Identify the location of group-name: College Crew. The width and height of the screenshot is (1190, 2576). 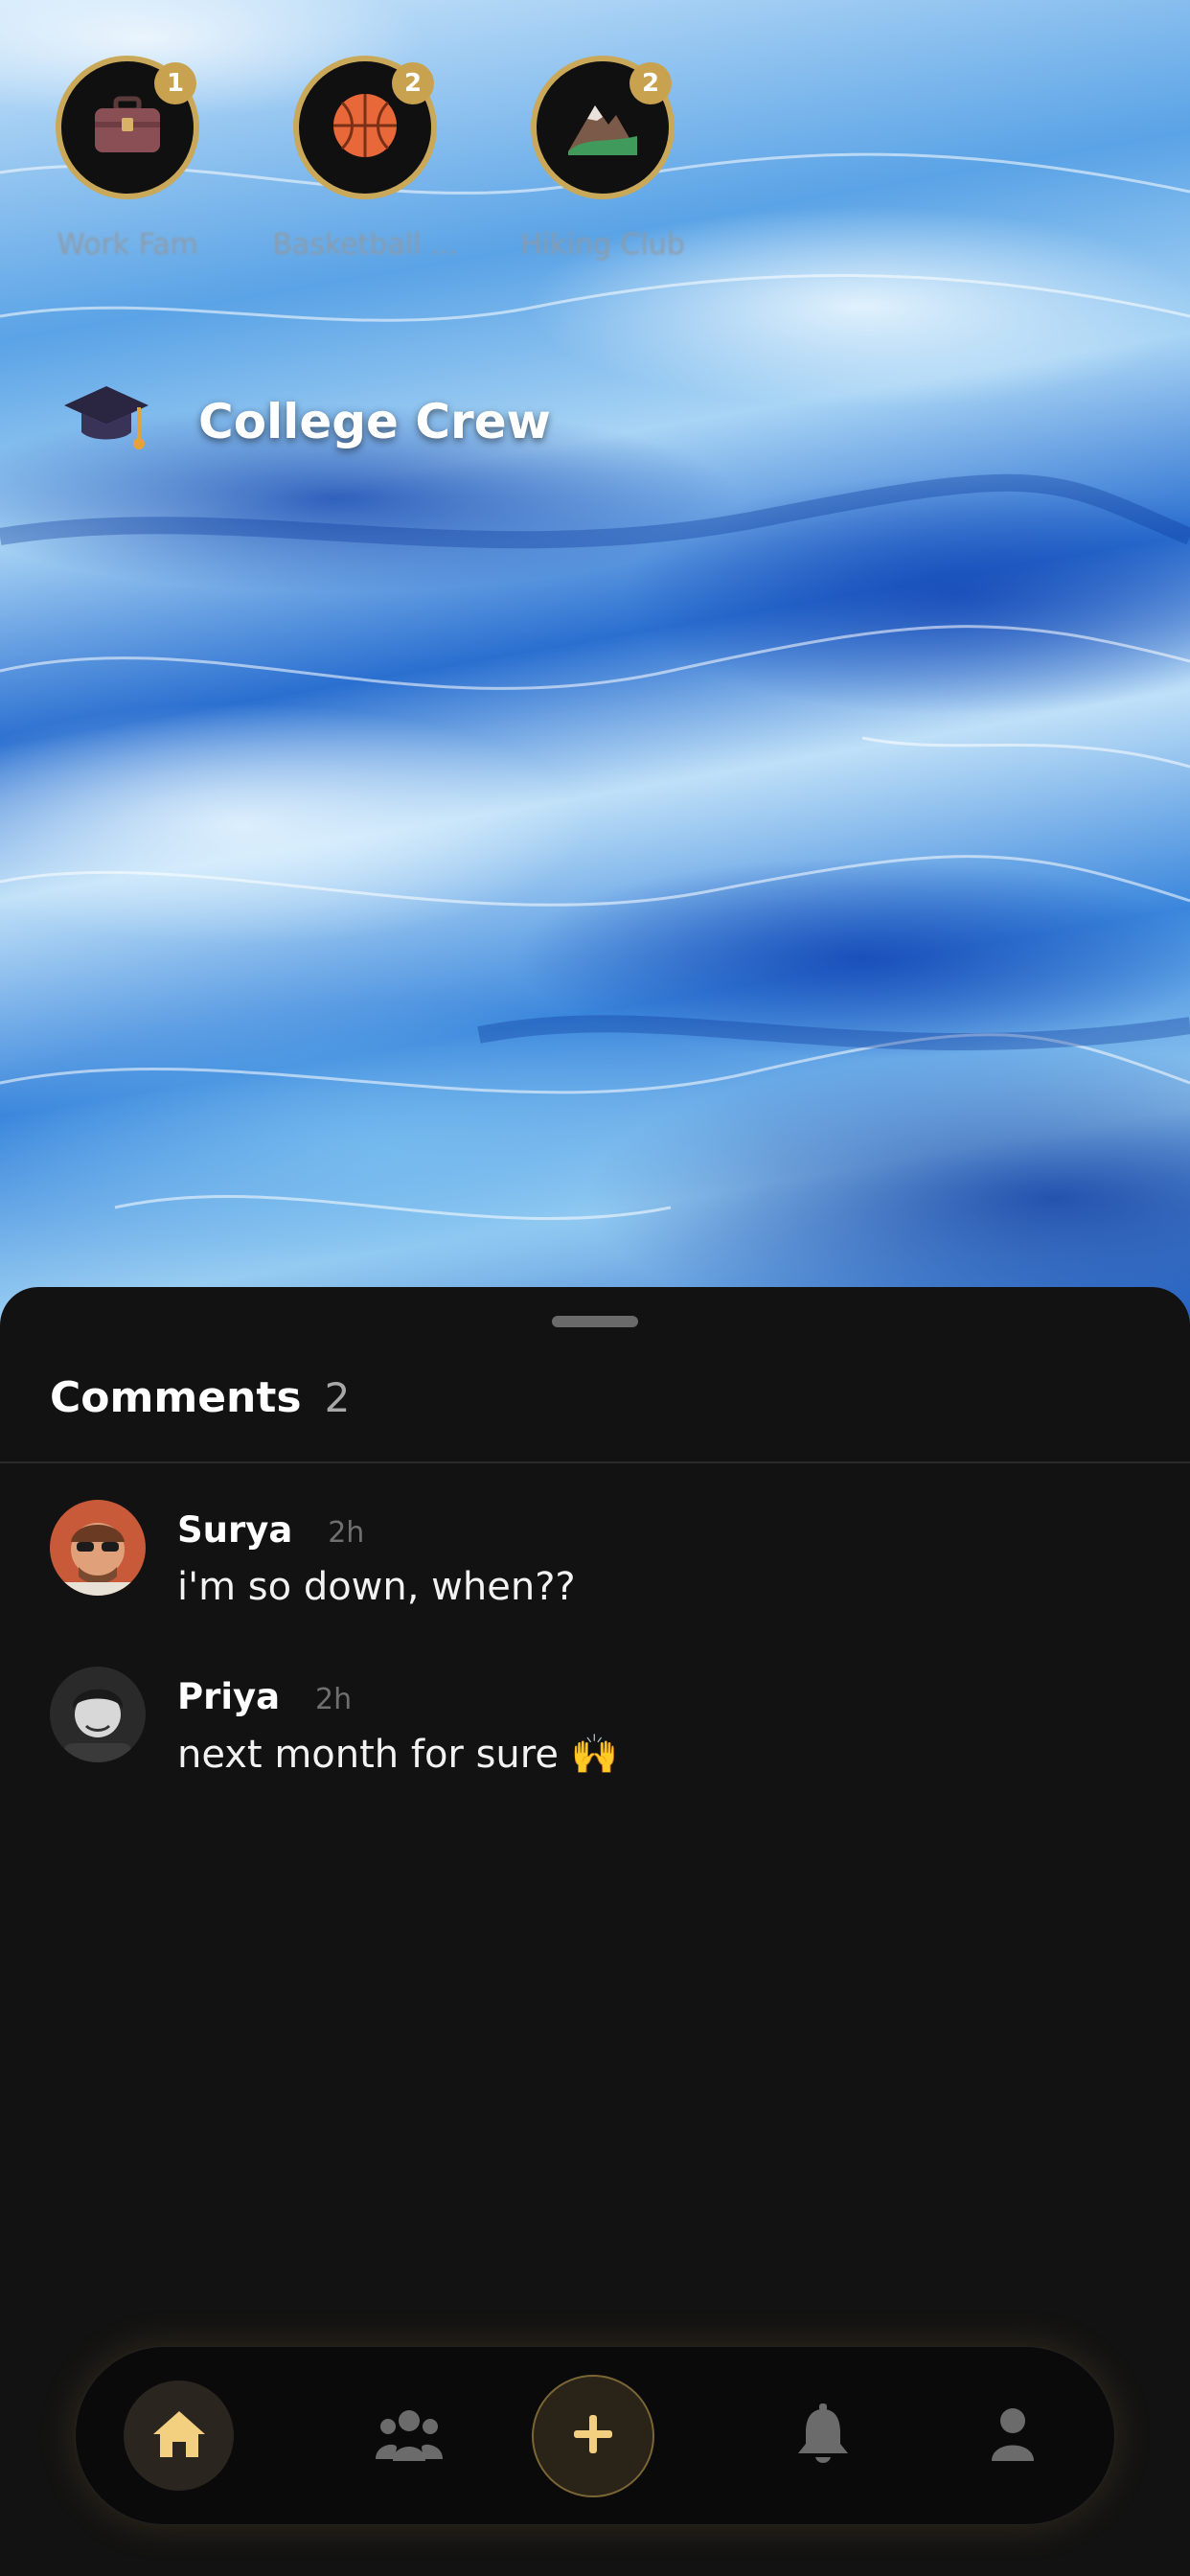
(374, 421).